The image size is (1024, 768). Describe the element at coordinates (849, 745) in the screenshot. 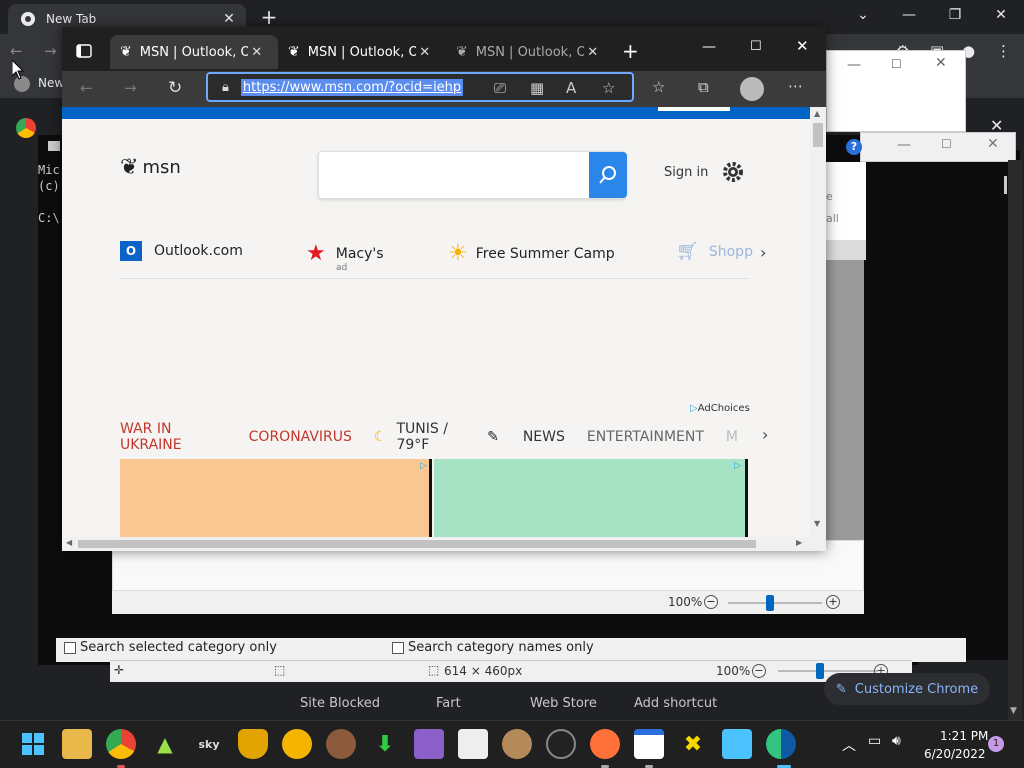

I see `chevron-up-icon: ︿` at that location.